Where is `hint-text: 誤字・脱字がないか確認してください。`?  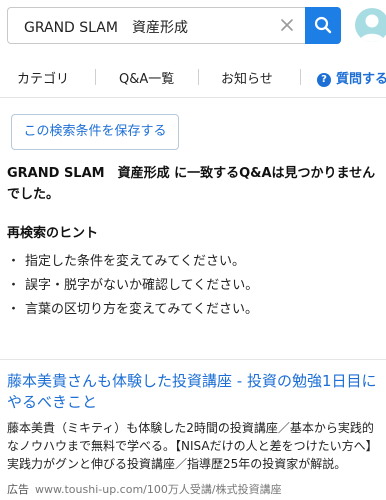
hint-text: 誤字・脱字がないか確認してください。 is located at coordinates (142, 285).